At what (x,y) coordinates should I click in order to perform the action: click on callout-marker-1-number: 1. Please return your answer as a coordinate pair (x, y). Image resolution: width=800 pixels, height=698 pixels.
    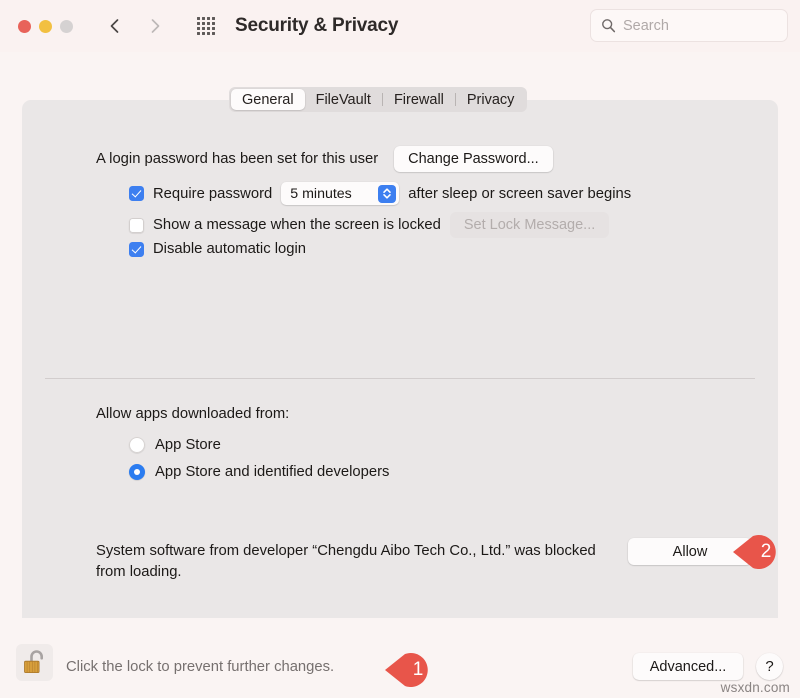
    Looking at the image, I should click on (418, 669).